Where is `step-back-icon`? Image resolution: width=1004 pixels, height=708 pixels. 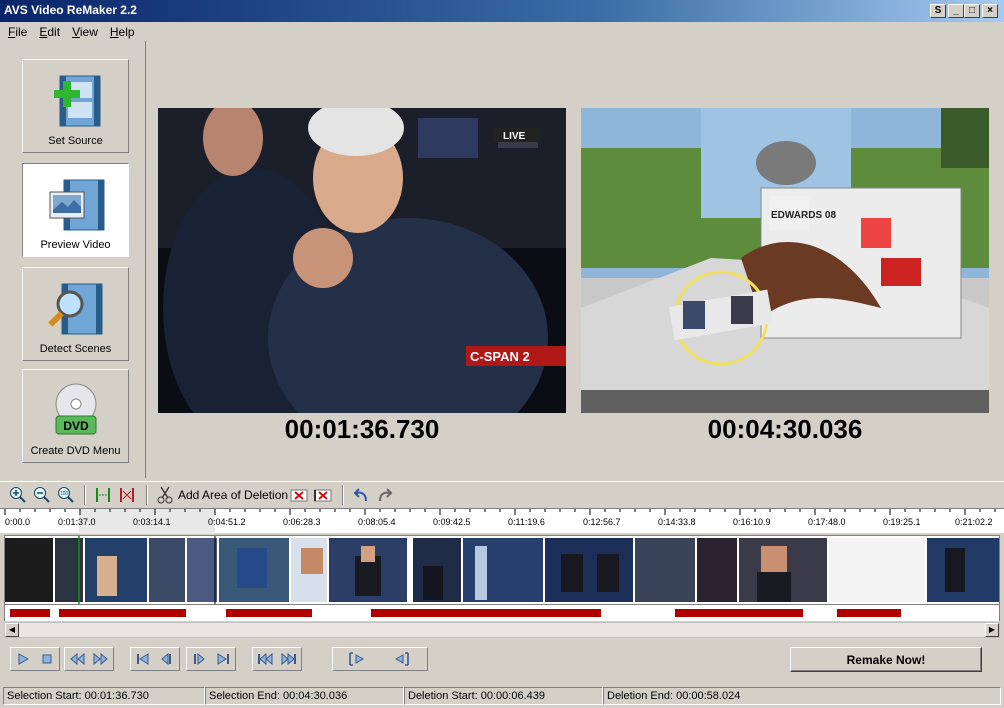
step-back-icon is located at coordinates (166, 659).